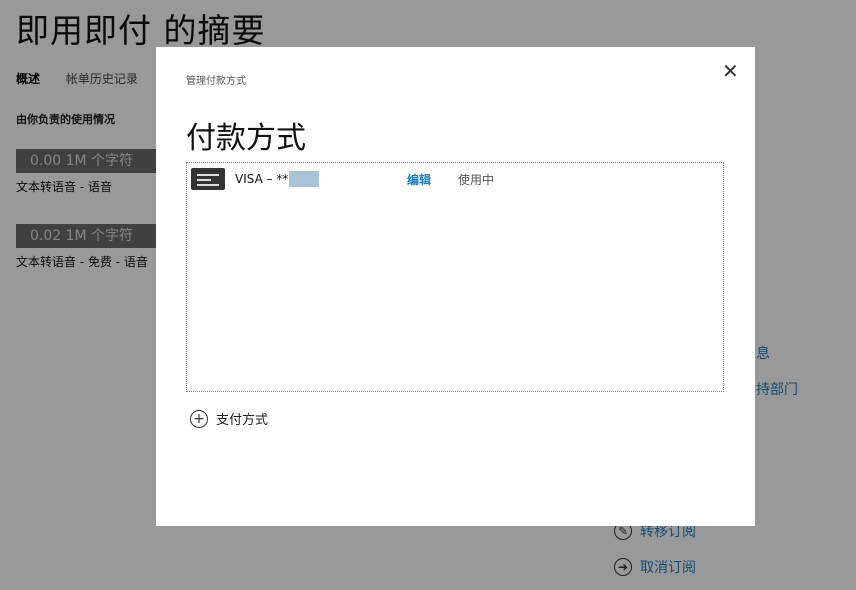  I want to click on edit-payment-link: 编辑, so click(419, 179).